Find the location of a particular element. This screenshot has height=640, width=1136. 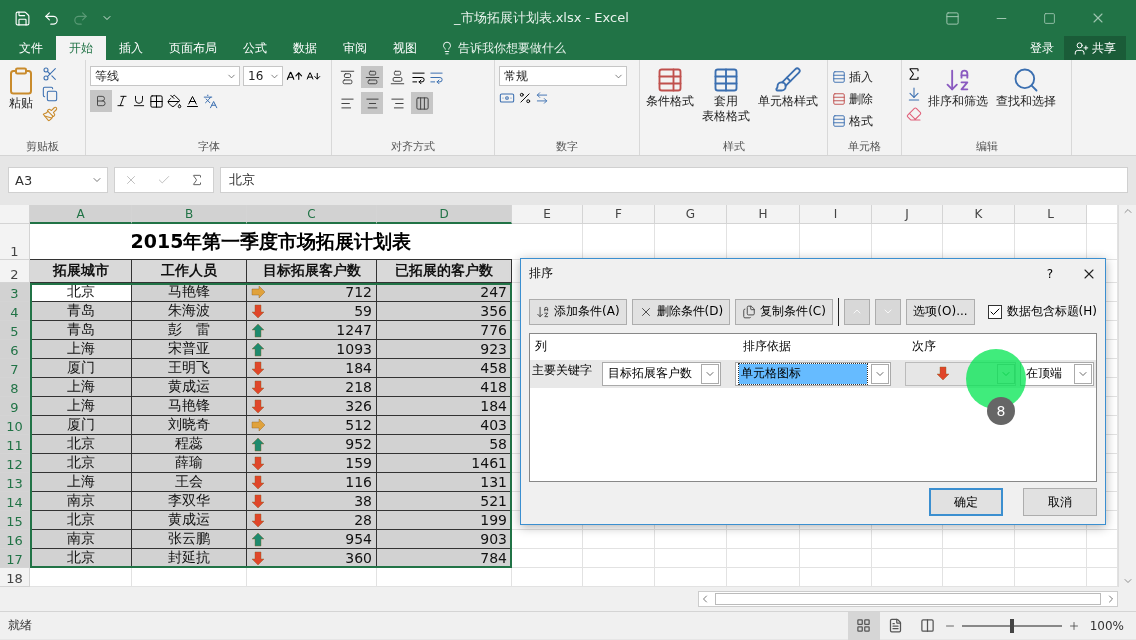

horizontal-scrollbar is located at coordinates (908, 599).